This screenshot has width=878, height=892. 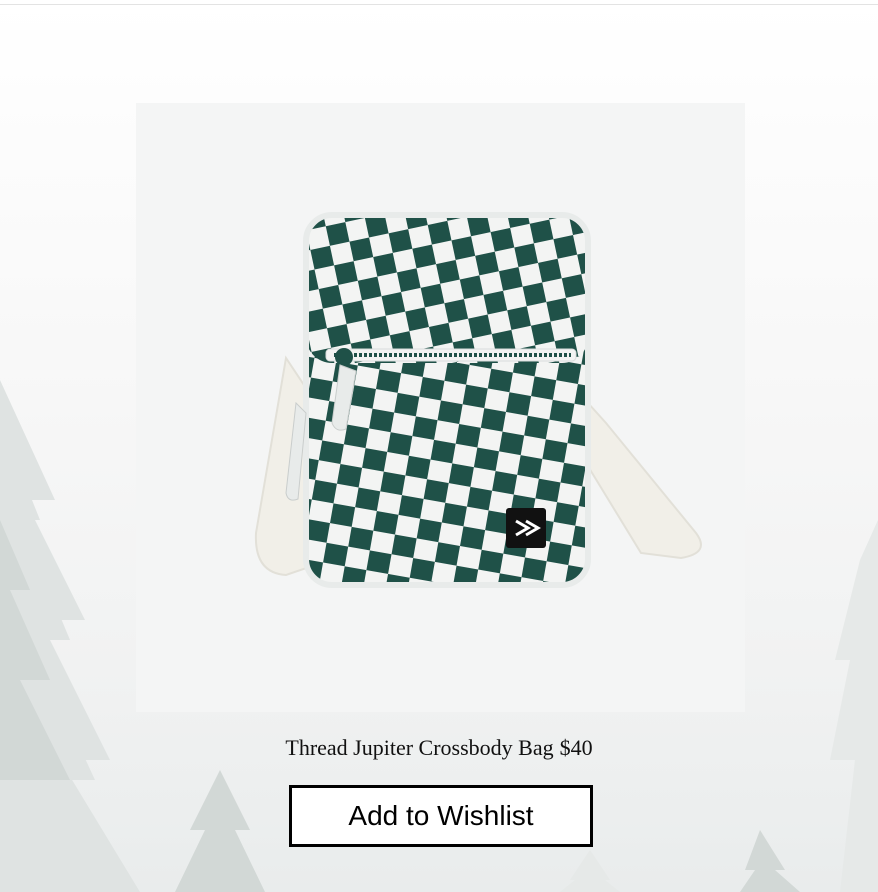 What do you see at coordinates (419, 747) in the screenshot?
I see `product-name: Thread Jupiter Crossbody Bag` at bounding box center [419, 747].